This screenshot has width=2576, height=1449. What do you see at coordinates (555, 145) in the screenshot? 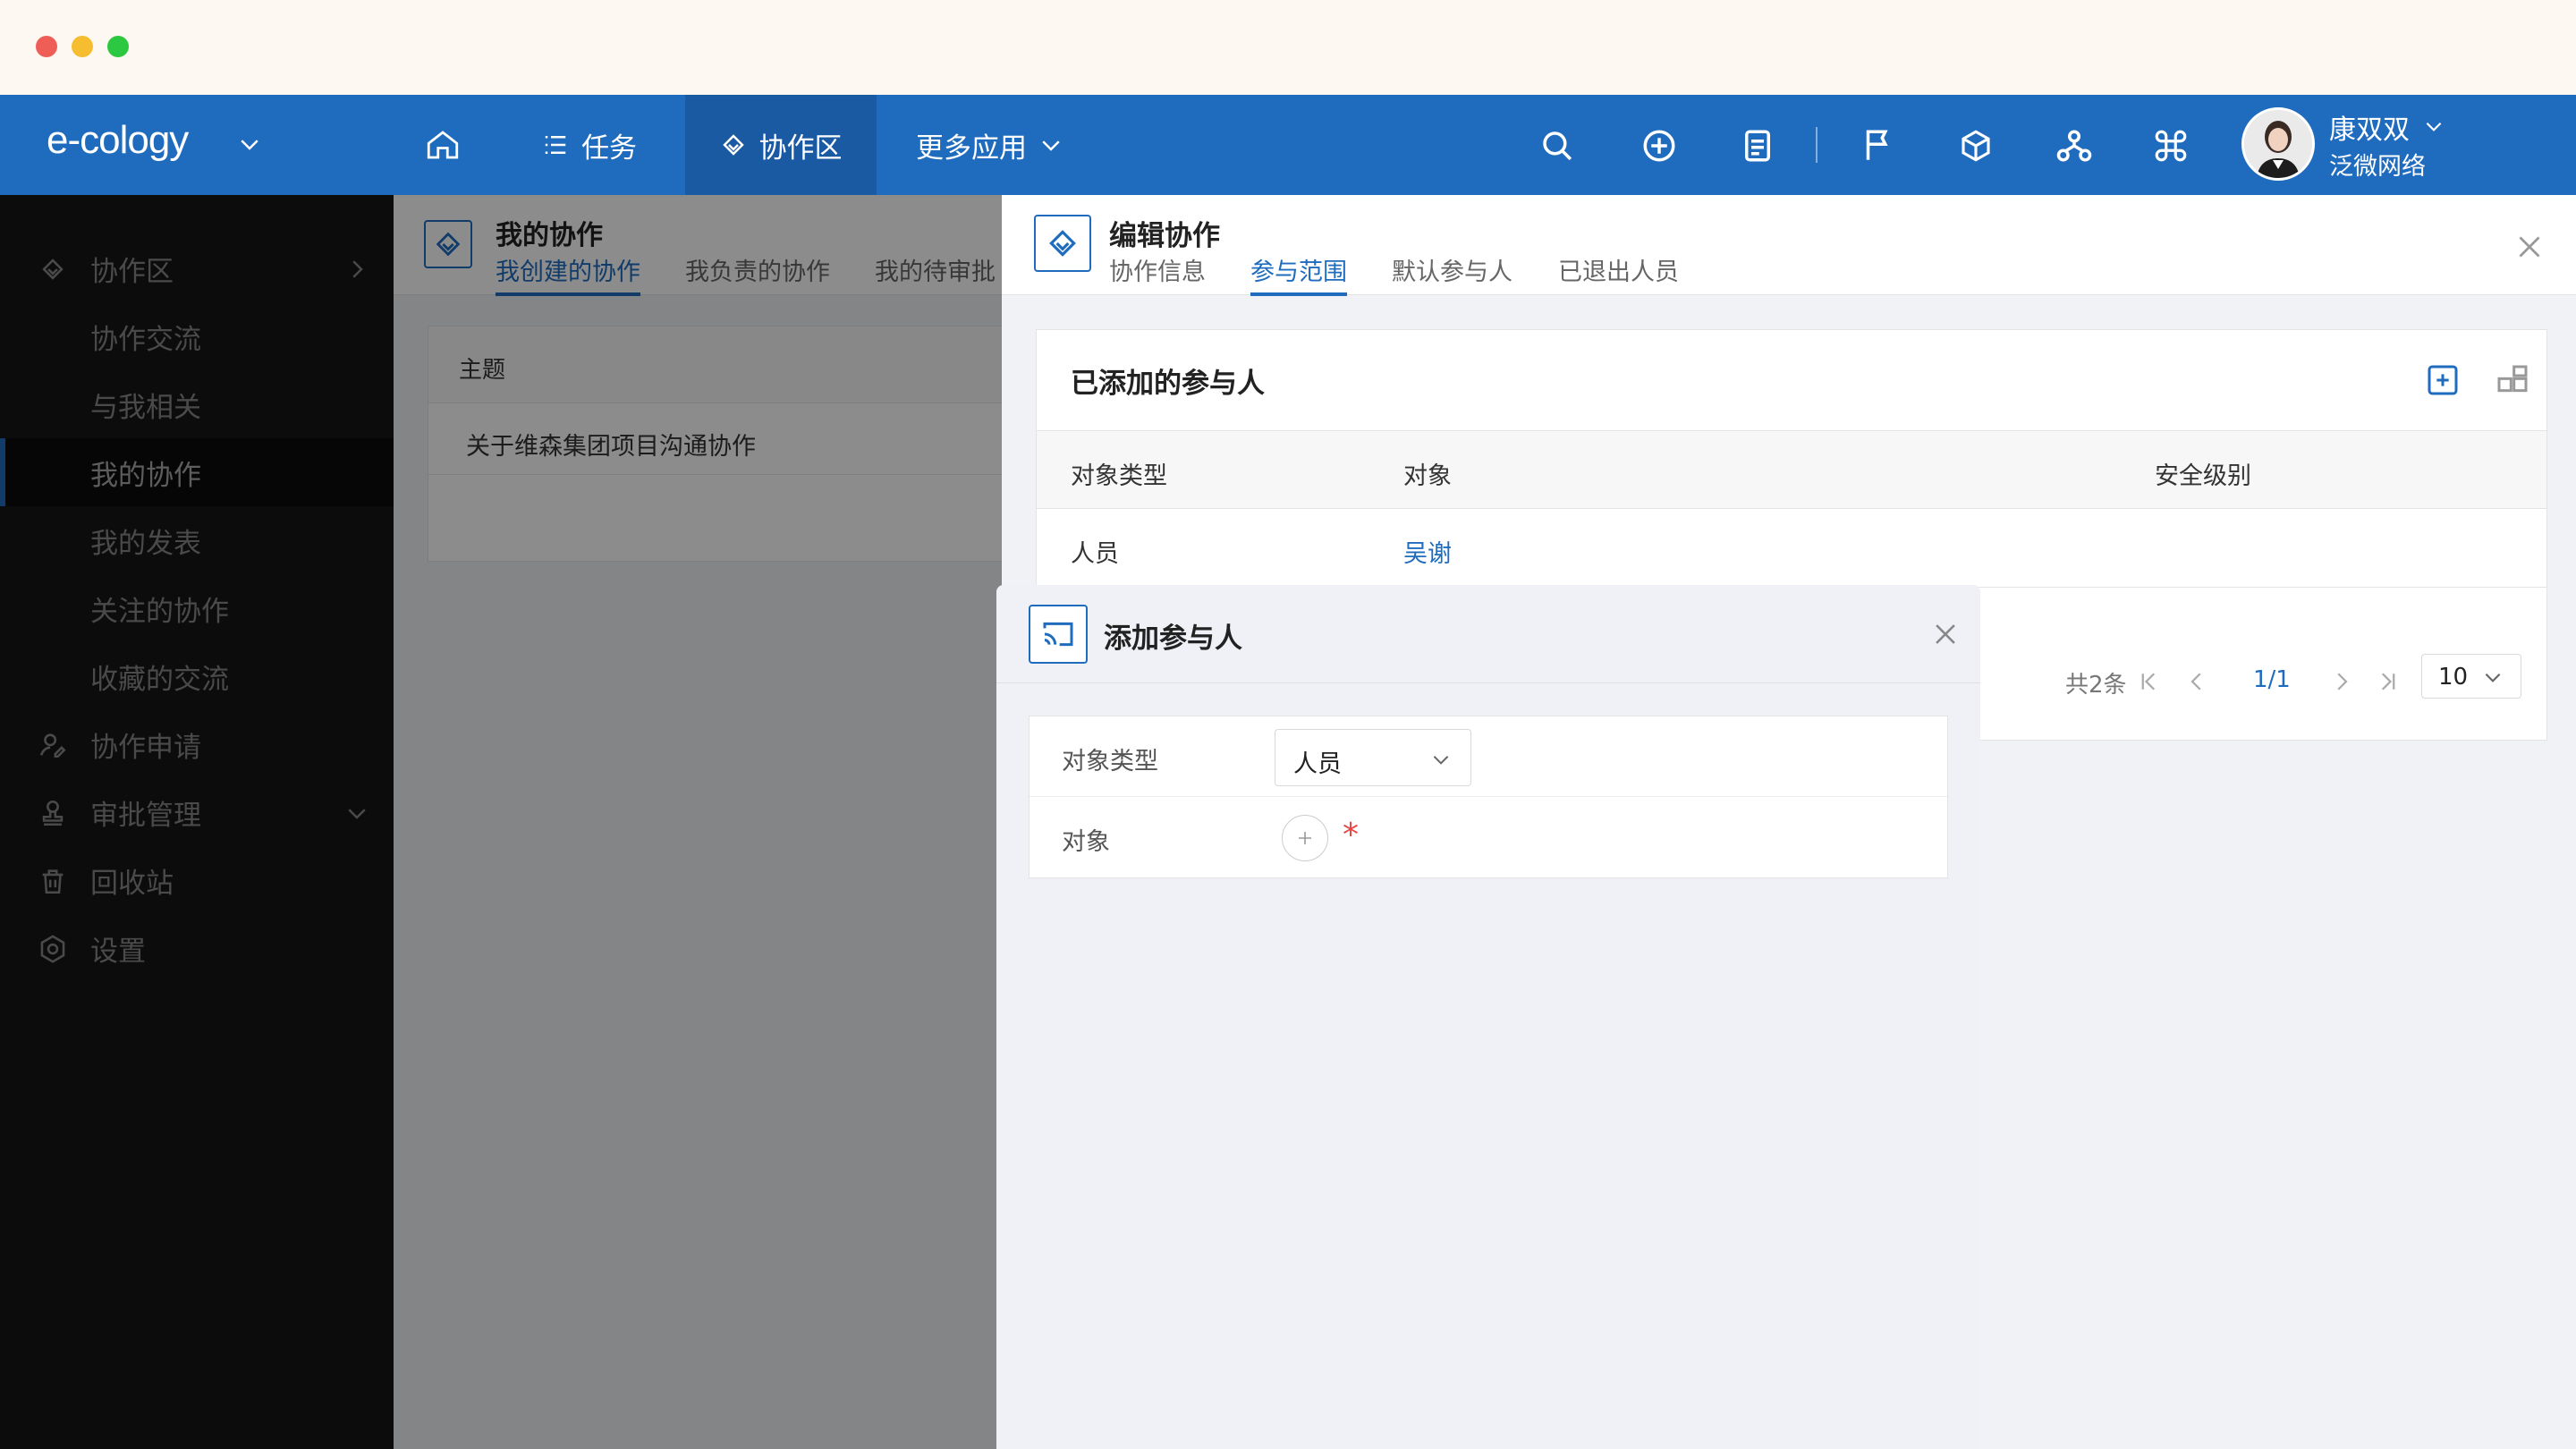
I see `list-icon` at bounding box center [555, 145].